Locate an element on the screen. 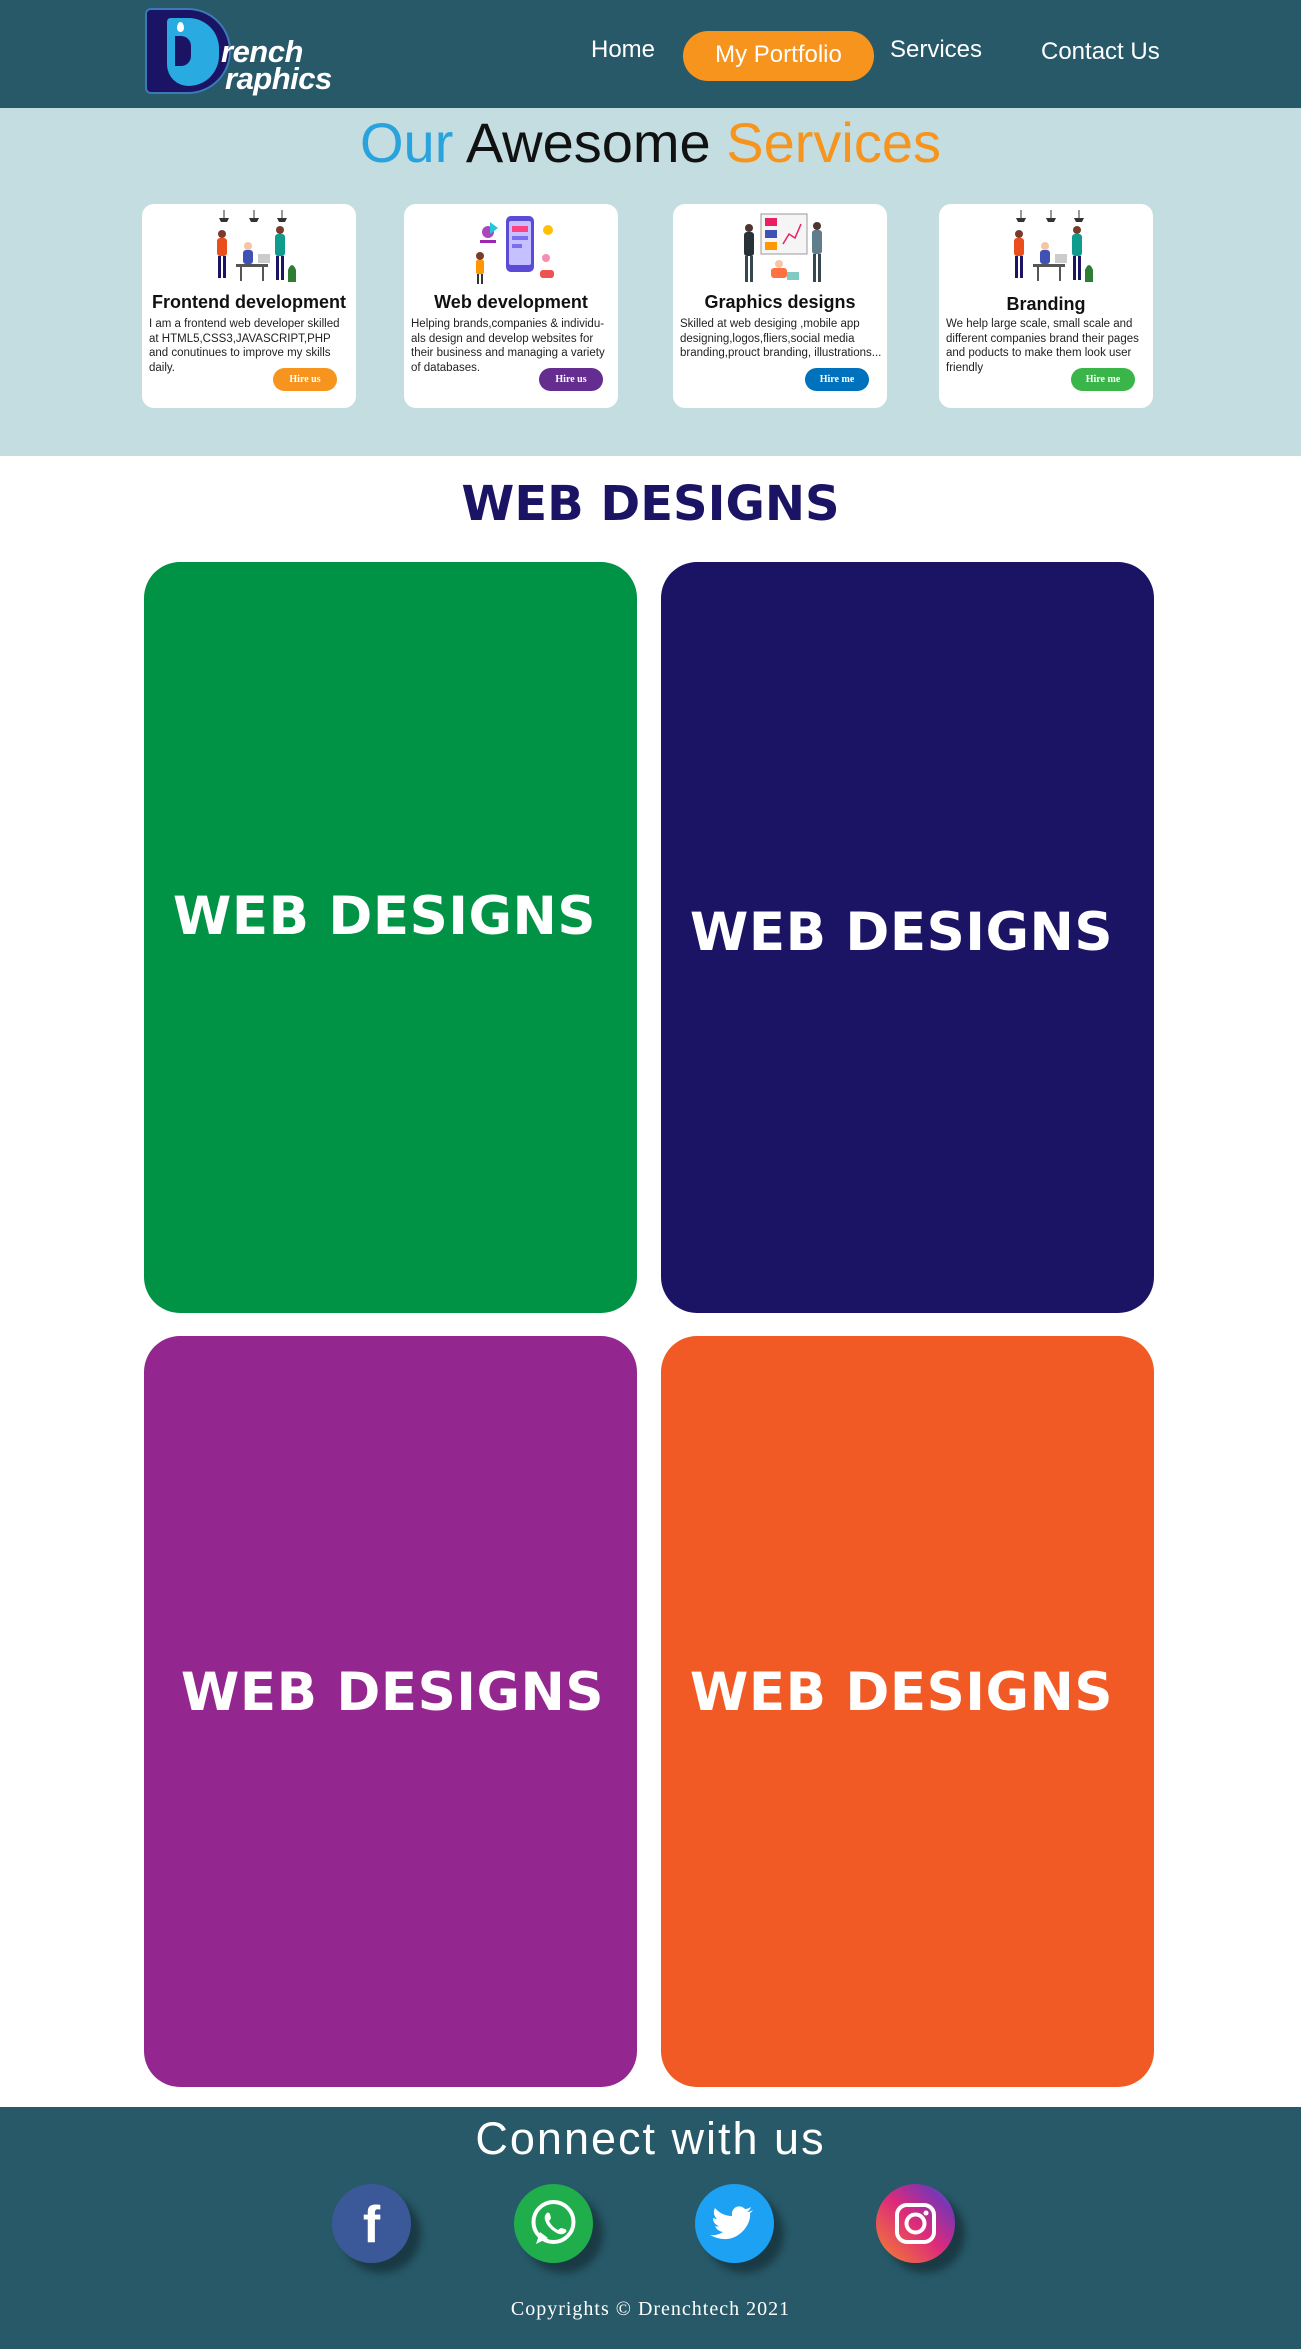 The image size is (1301, 2349). svg-text: f is located at coordinates (372, 2225).